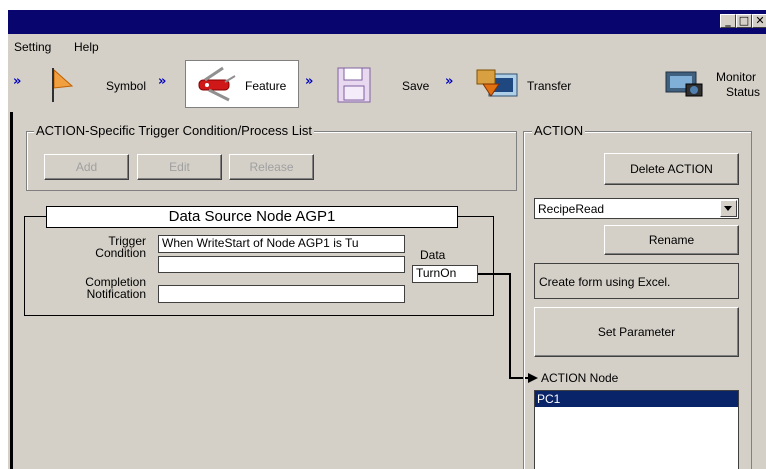 Image resolution: width=766 pixels, height=469 pixels. Describe the element at coordinates (86, 167) in the screenshot. I see `add-button: Add` at that location.